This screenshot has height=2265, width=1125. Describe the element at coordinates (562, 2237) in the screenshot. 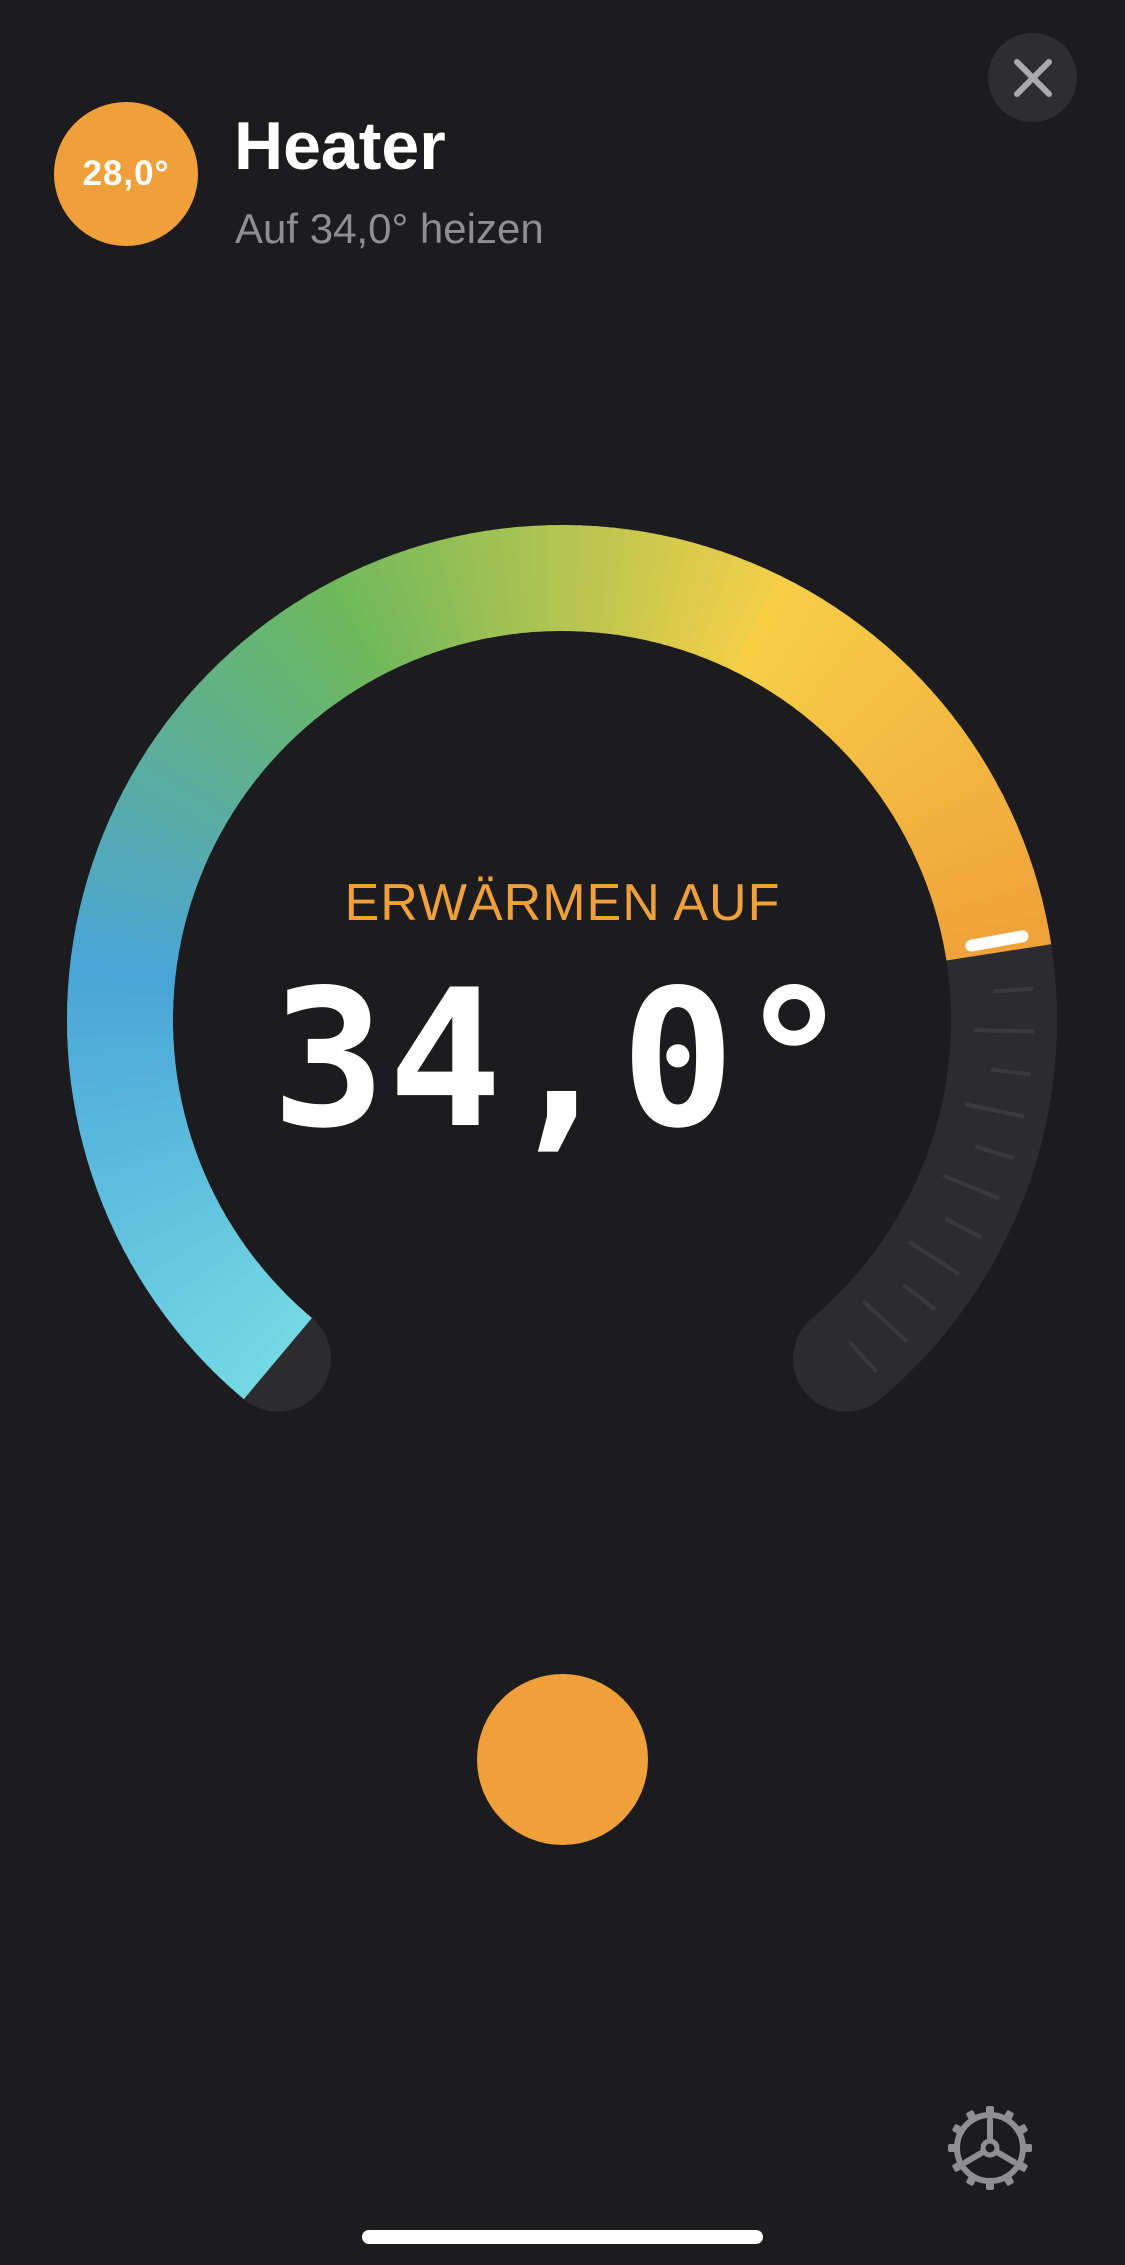

I see `home-indicator` at that location.